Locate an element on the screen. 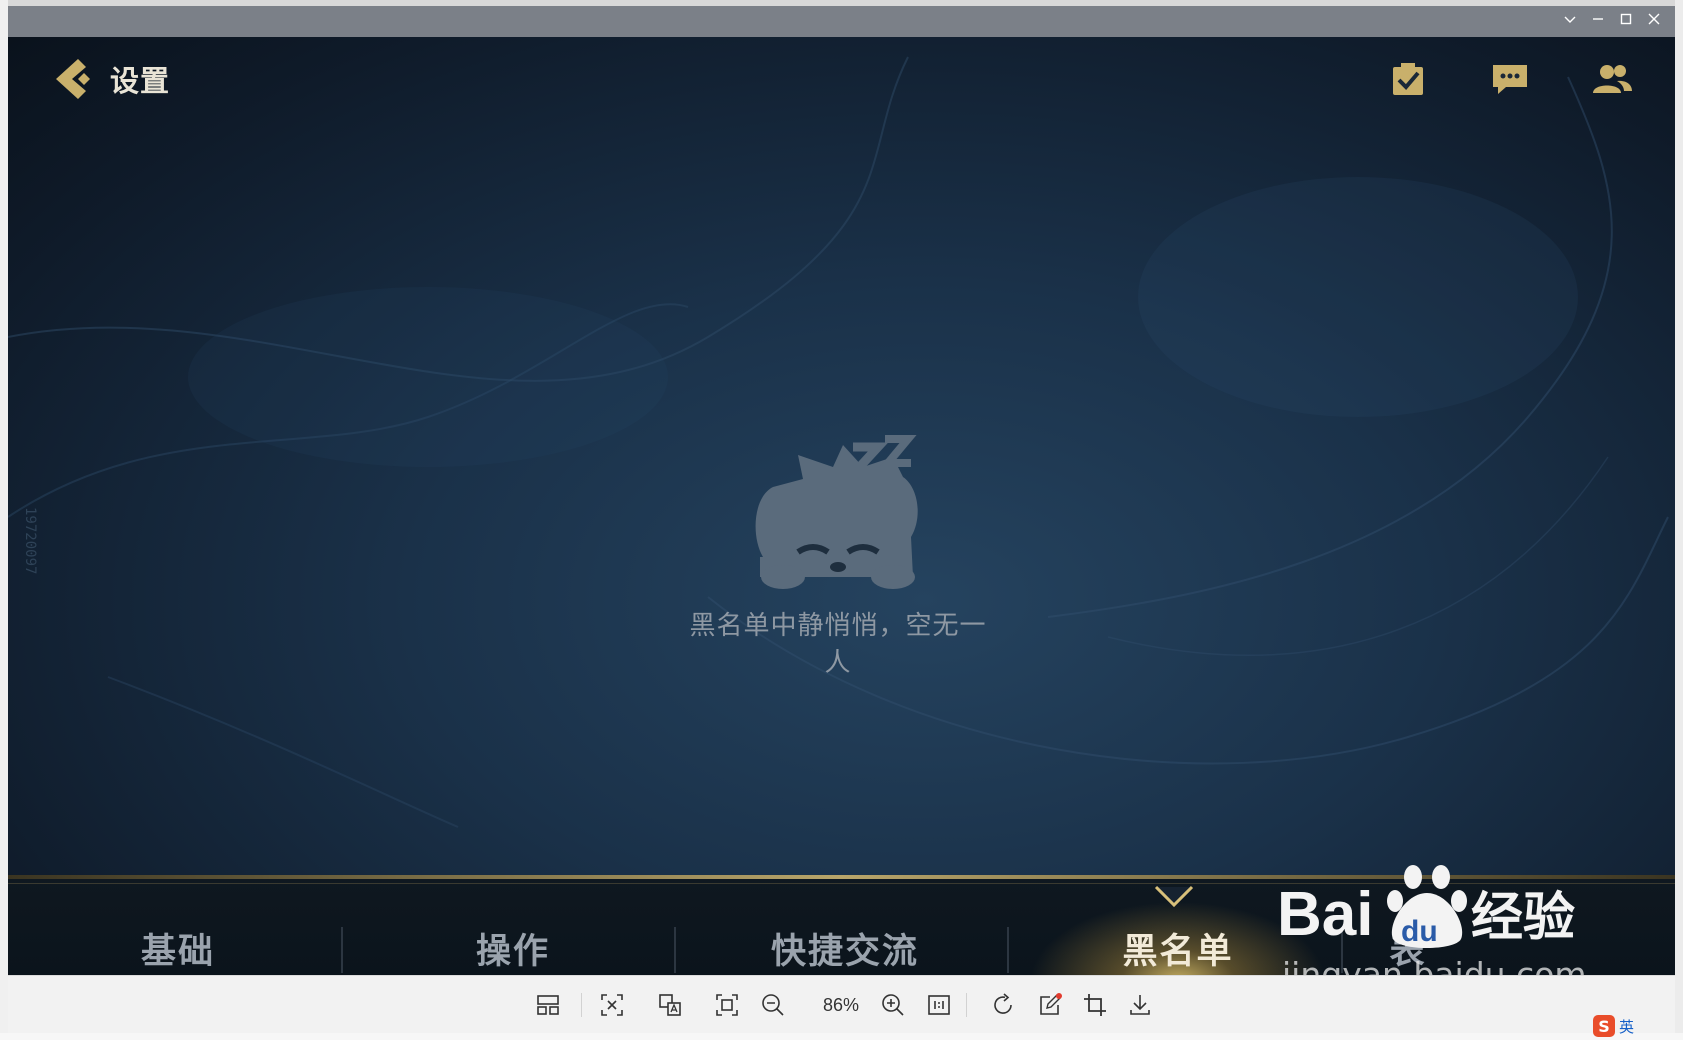 The width and height of the screenshot is (1683, 1040). actual-size-icon is located at coordinates (939, 1005).